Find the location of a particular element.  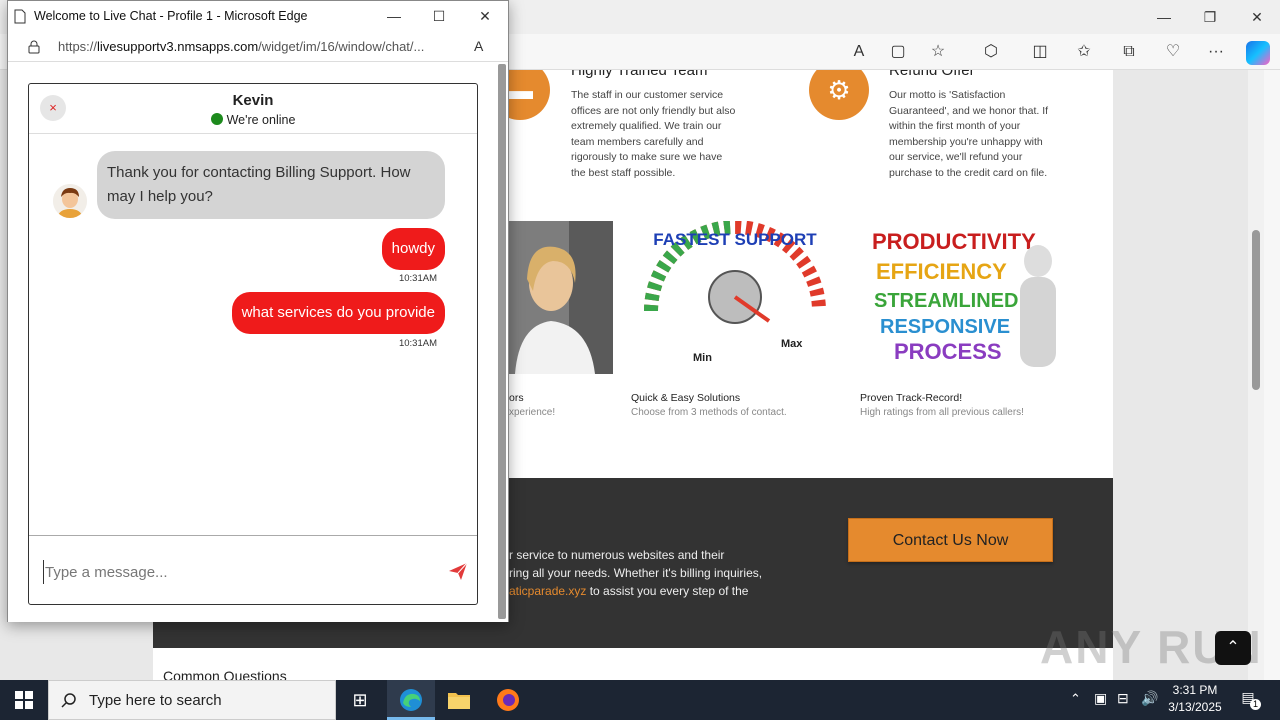

extensions-icon: ⬡ is located at coordinates (991, 52).